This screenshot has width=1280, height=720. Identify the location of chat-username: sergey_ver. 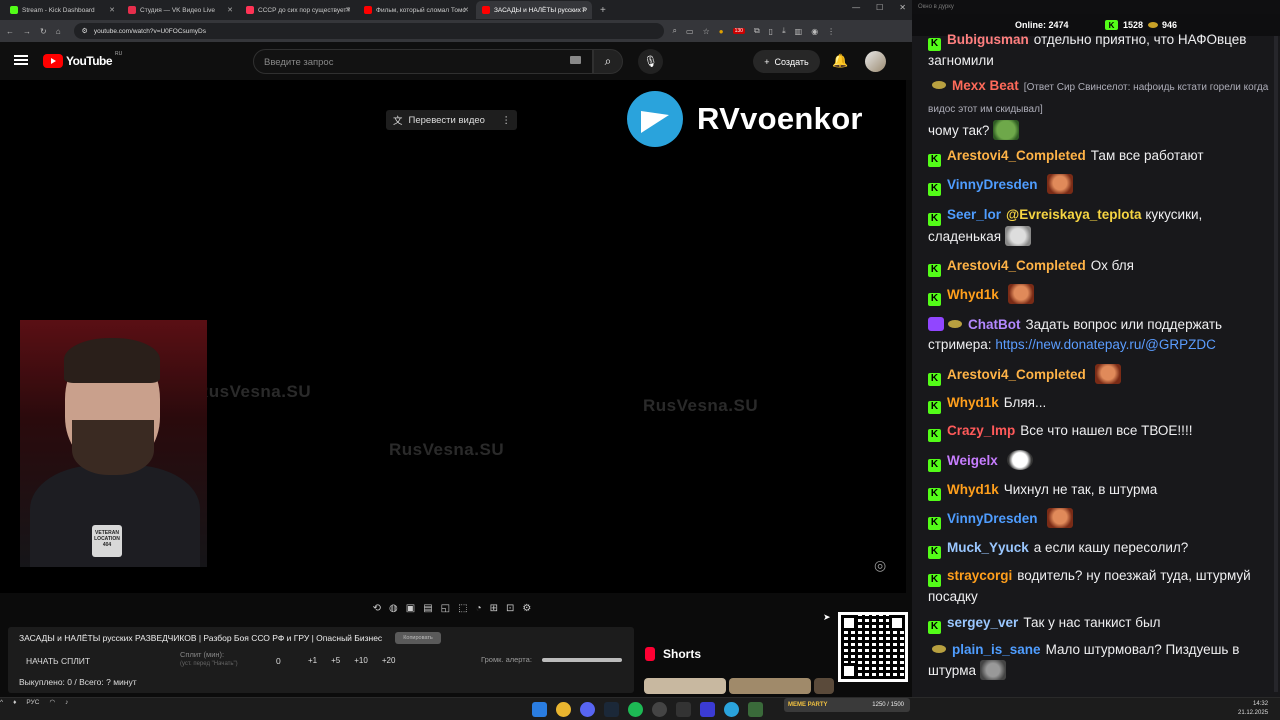
(982, 622).